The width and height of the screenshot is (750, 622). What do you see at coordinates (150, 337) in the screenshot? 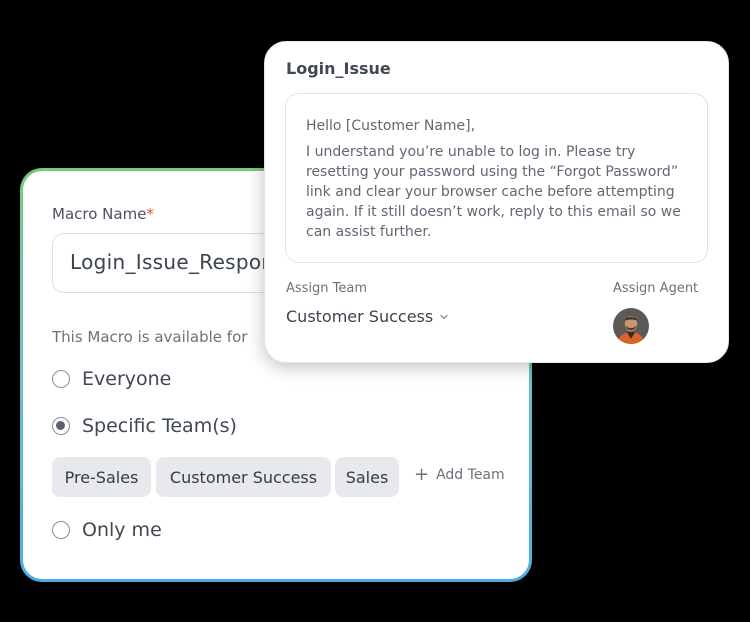
I see `availability-label: This Macro is available for` at bounding box center [150, 337].